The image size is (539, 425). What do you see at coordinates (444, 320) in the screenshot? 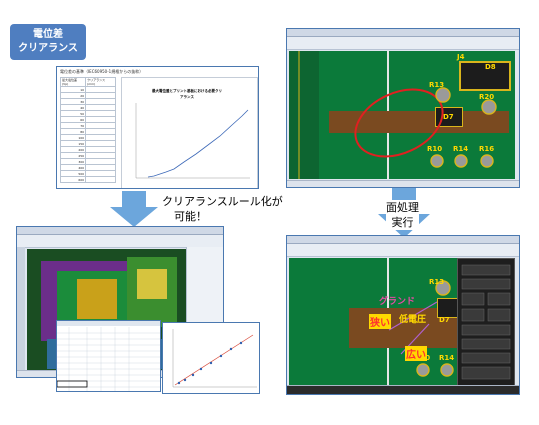
I see `after-label-d7: D7` at bounding box center [444, 320].